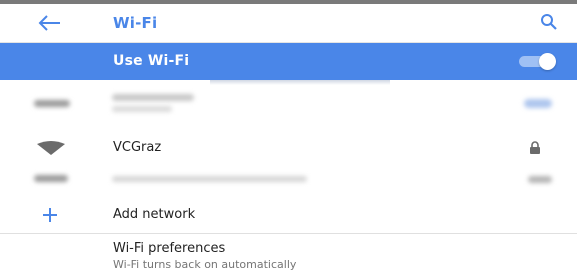  Describe the element at coordinates (169, 248) in the screenshot. I see `wifi-preferences-title: Wi-Fi preferences` at that location.